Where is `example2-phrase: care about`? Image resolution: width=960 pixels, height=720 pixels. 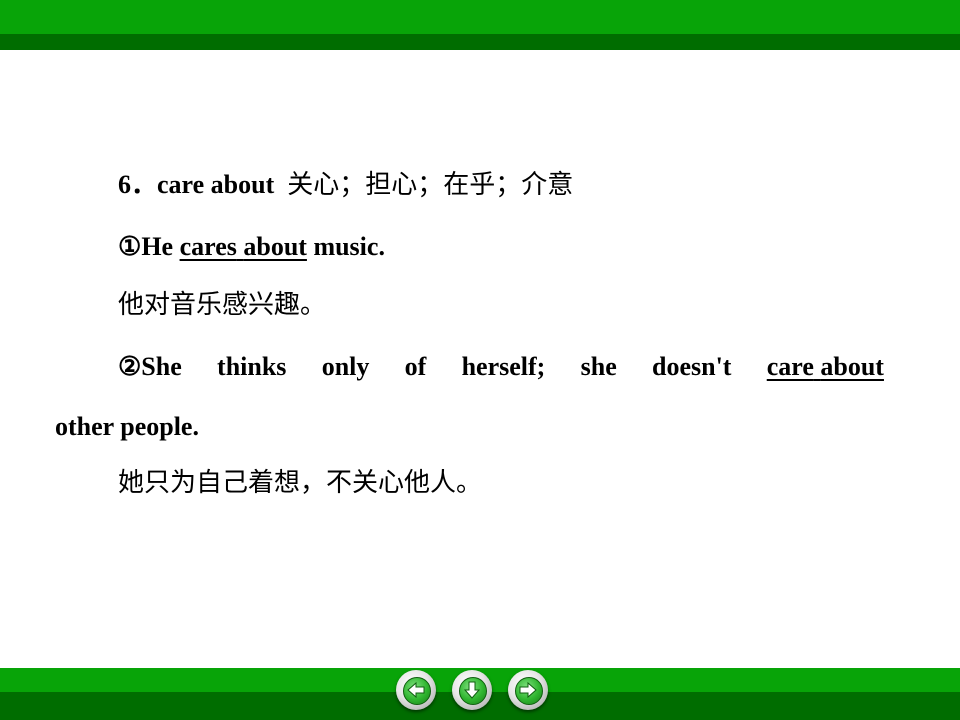 example2-phrase: care about is located at coordinates (825, 367).